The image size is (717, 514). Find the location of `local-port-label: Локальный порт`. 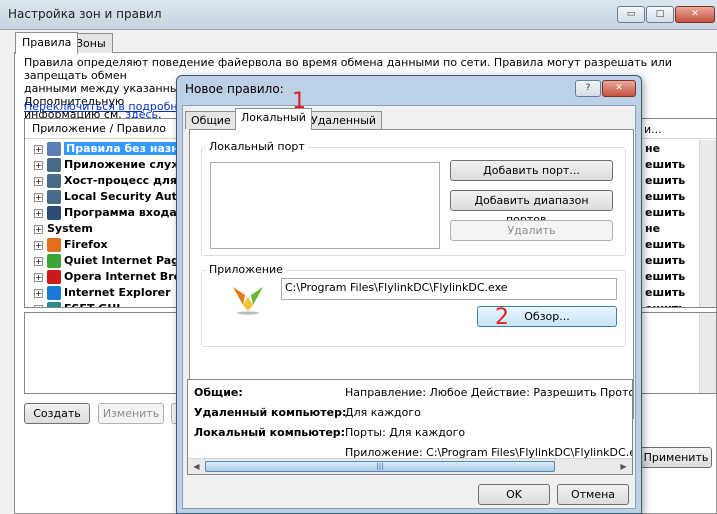

local-port-label: Локальный порт is located at coordinates (257, 146).